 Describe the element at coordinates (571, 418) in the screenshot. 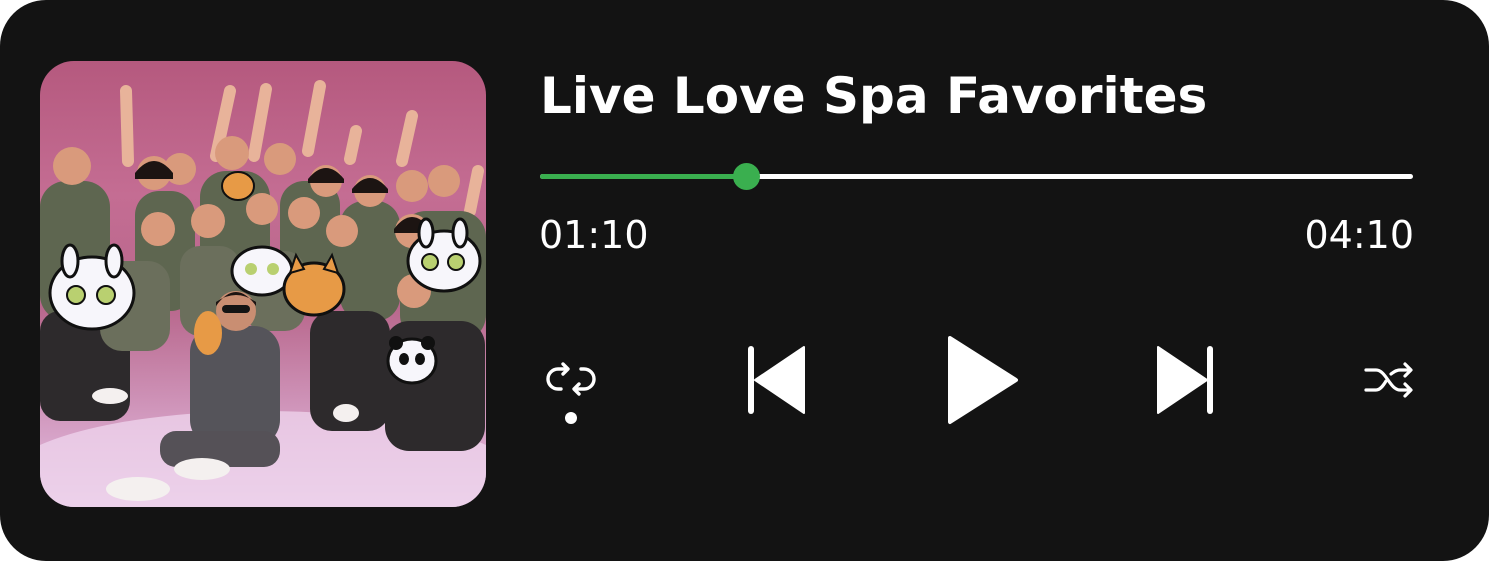

I see `repeat-active-dot` at that location.